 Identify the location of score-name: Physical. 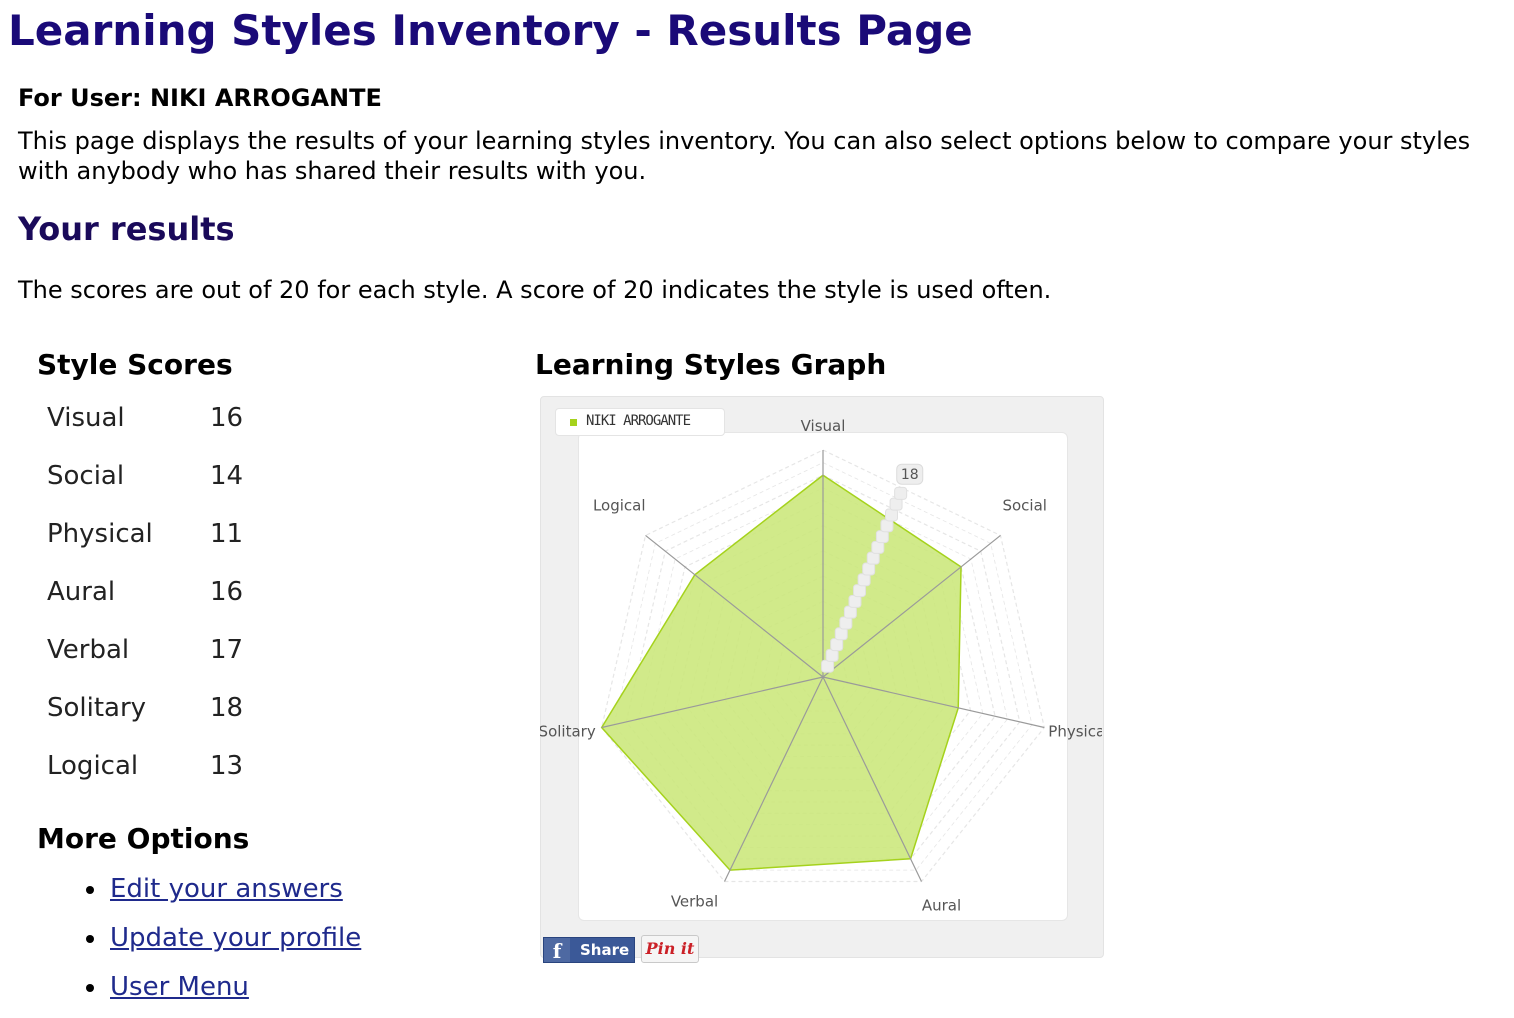
(100, 534).